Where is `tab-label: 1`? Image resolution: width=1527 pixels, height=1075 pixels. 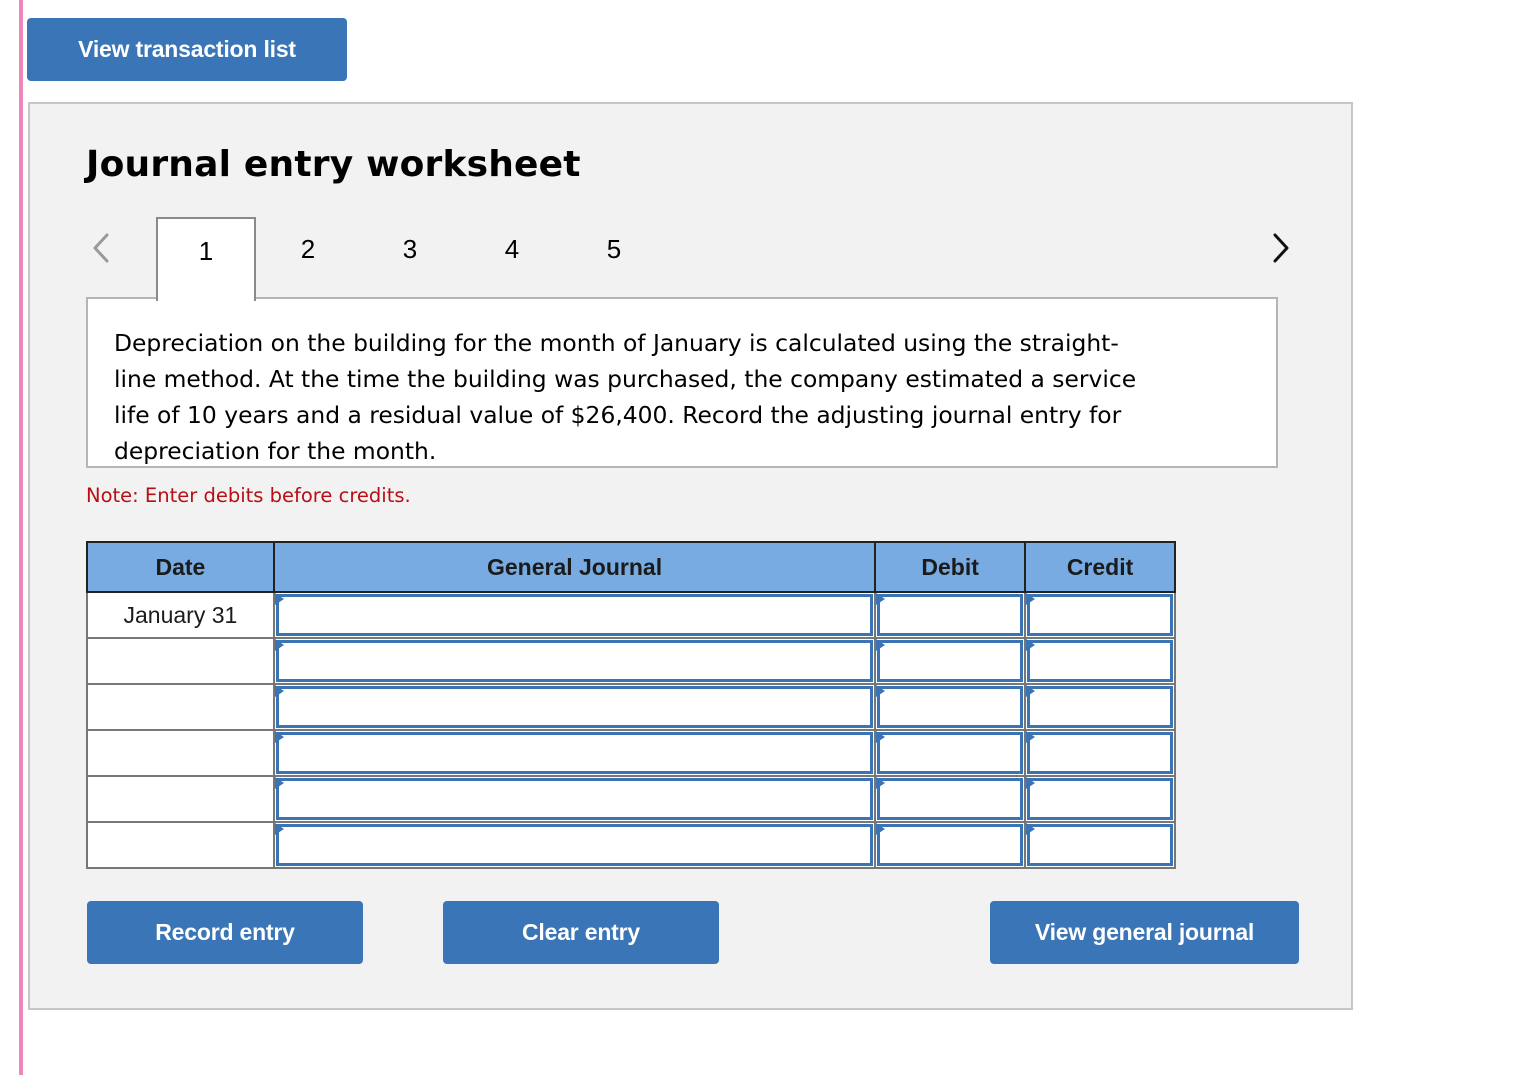
tab-label: 1 is located at coordinates (206, 251).